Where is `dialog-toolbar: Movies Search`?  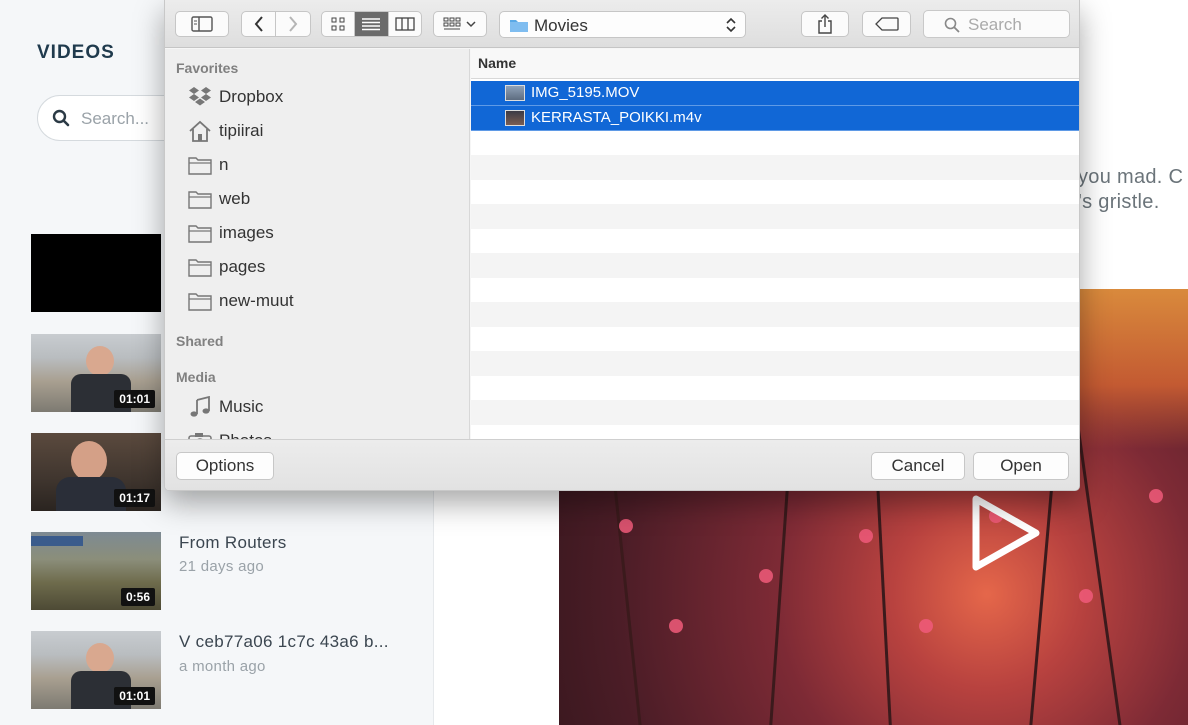
dialog-toolbar: Movies Search is located at coordinates (622, 24).